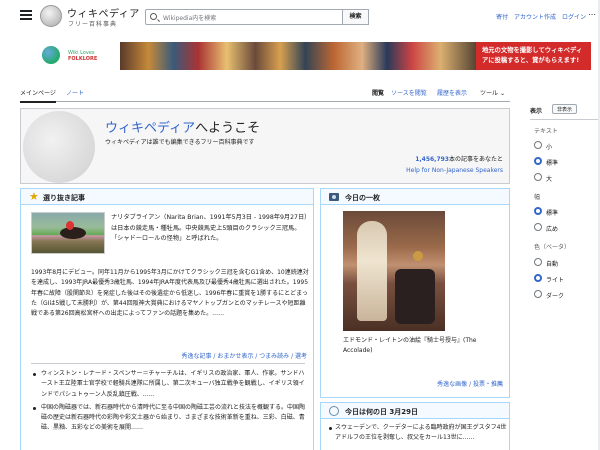 The image size is (600, 450). I want to click on main-menu-icon, so click(26, 15).